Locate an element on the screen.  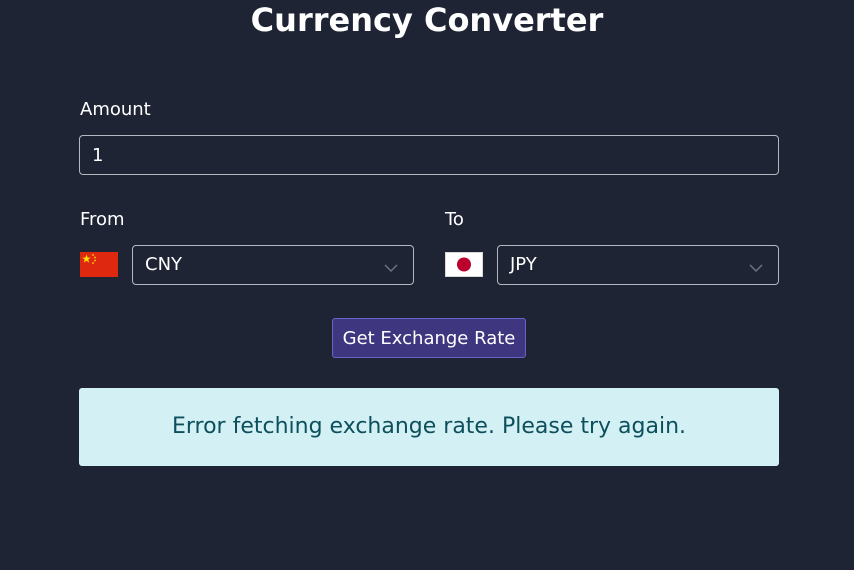
to-currency-value: JPY is located at coordinates (523, 264).